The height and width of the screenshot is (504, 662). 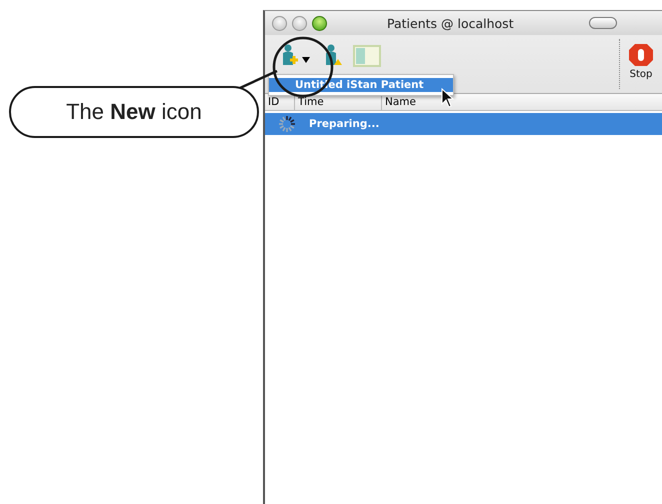 What do you see at coordinates (299, 23) in the screenshot?
I see `minimize-button` at bounding box center [299, 23].